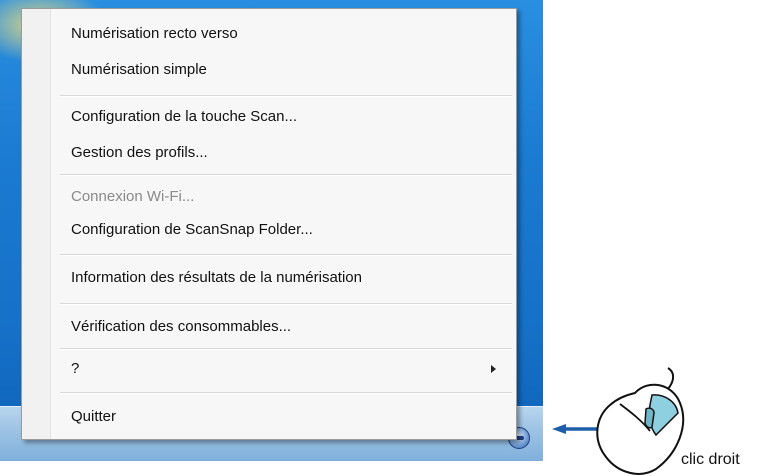 The width and height of the screenshot is (771, 476). What do you see at coordinates (75, 368) in the screenshot?
I see `menu-item-help-label: ?` at bounding box center [75, 368].